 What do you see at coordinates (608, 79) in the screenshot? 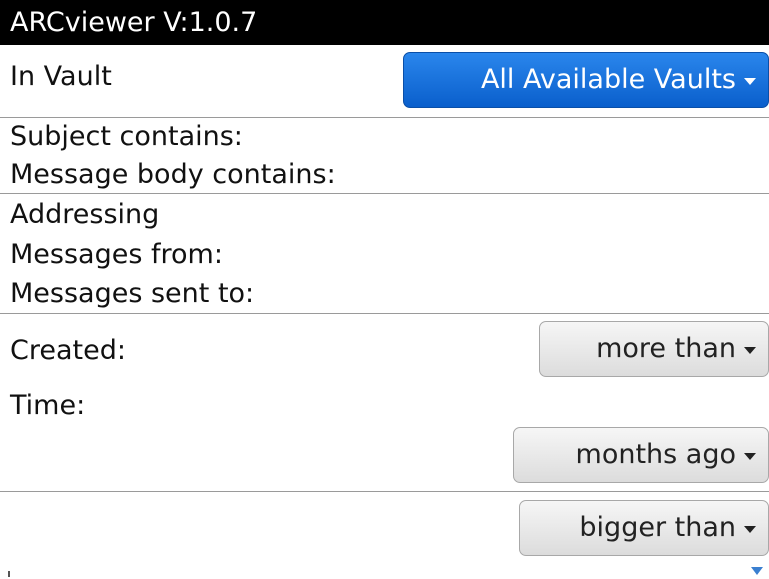
I see `vault-dropdown-value: All Available Vaults` at bounding box center [608, 79].